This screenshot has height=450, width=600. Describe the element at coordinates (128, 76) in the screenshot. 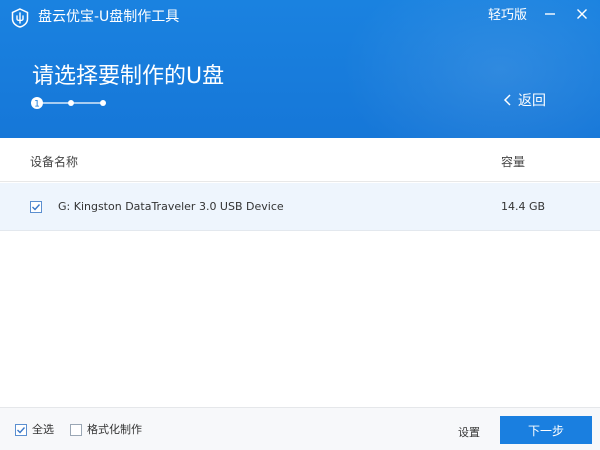

I see `page-title: 请选择要制作的U盘` at that location.